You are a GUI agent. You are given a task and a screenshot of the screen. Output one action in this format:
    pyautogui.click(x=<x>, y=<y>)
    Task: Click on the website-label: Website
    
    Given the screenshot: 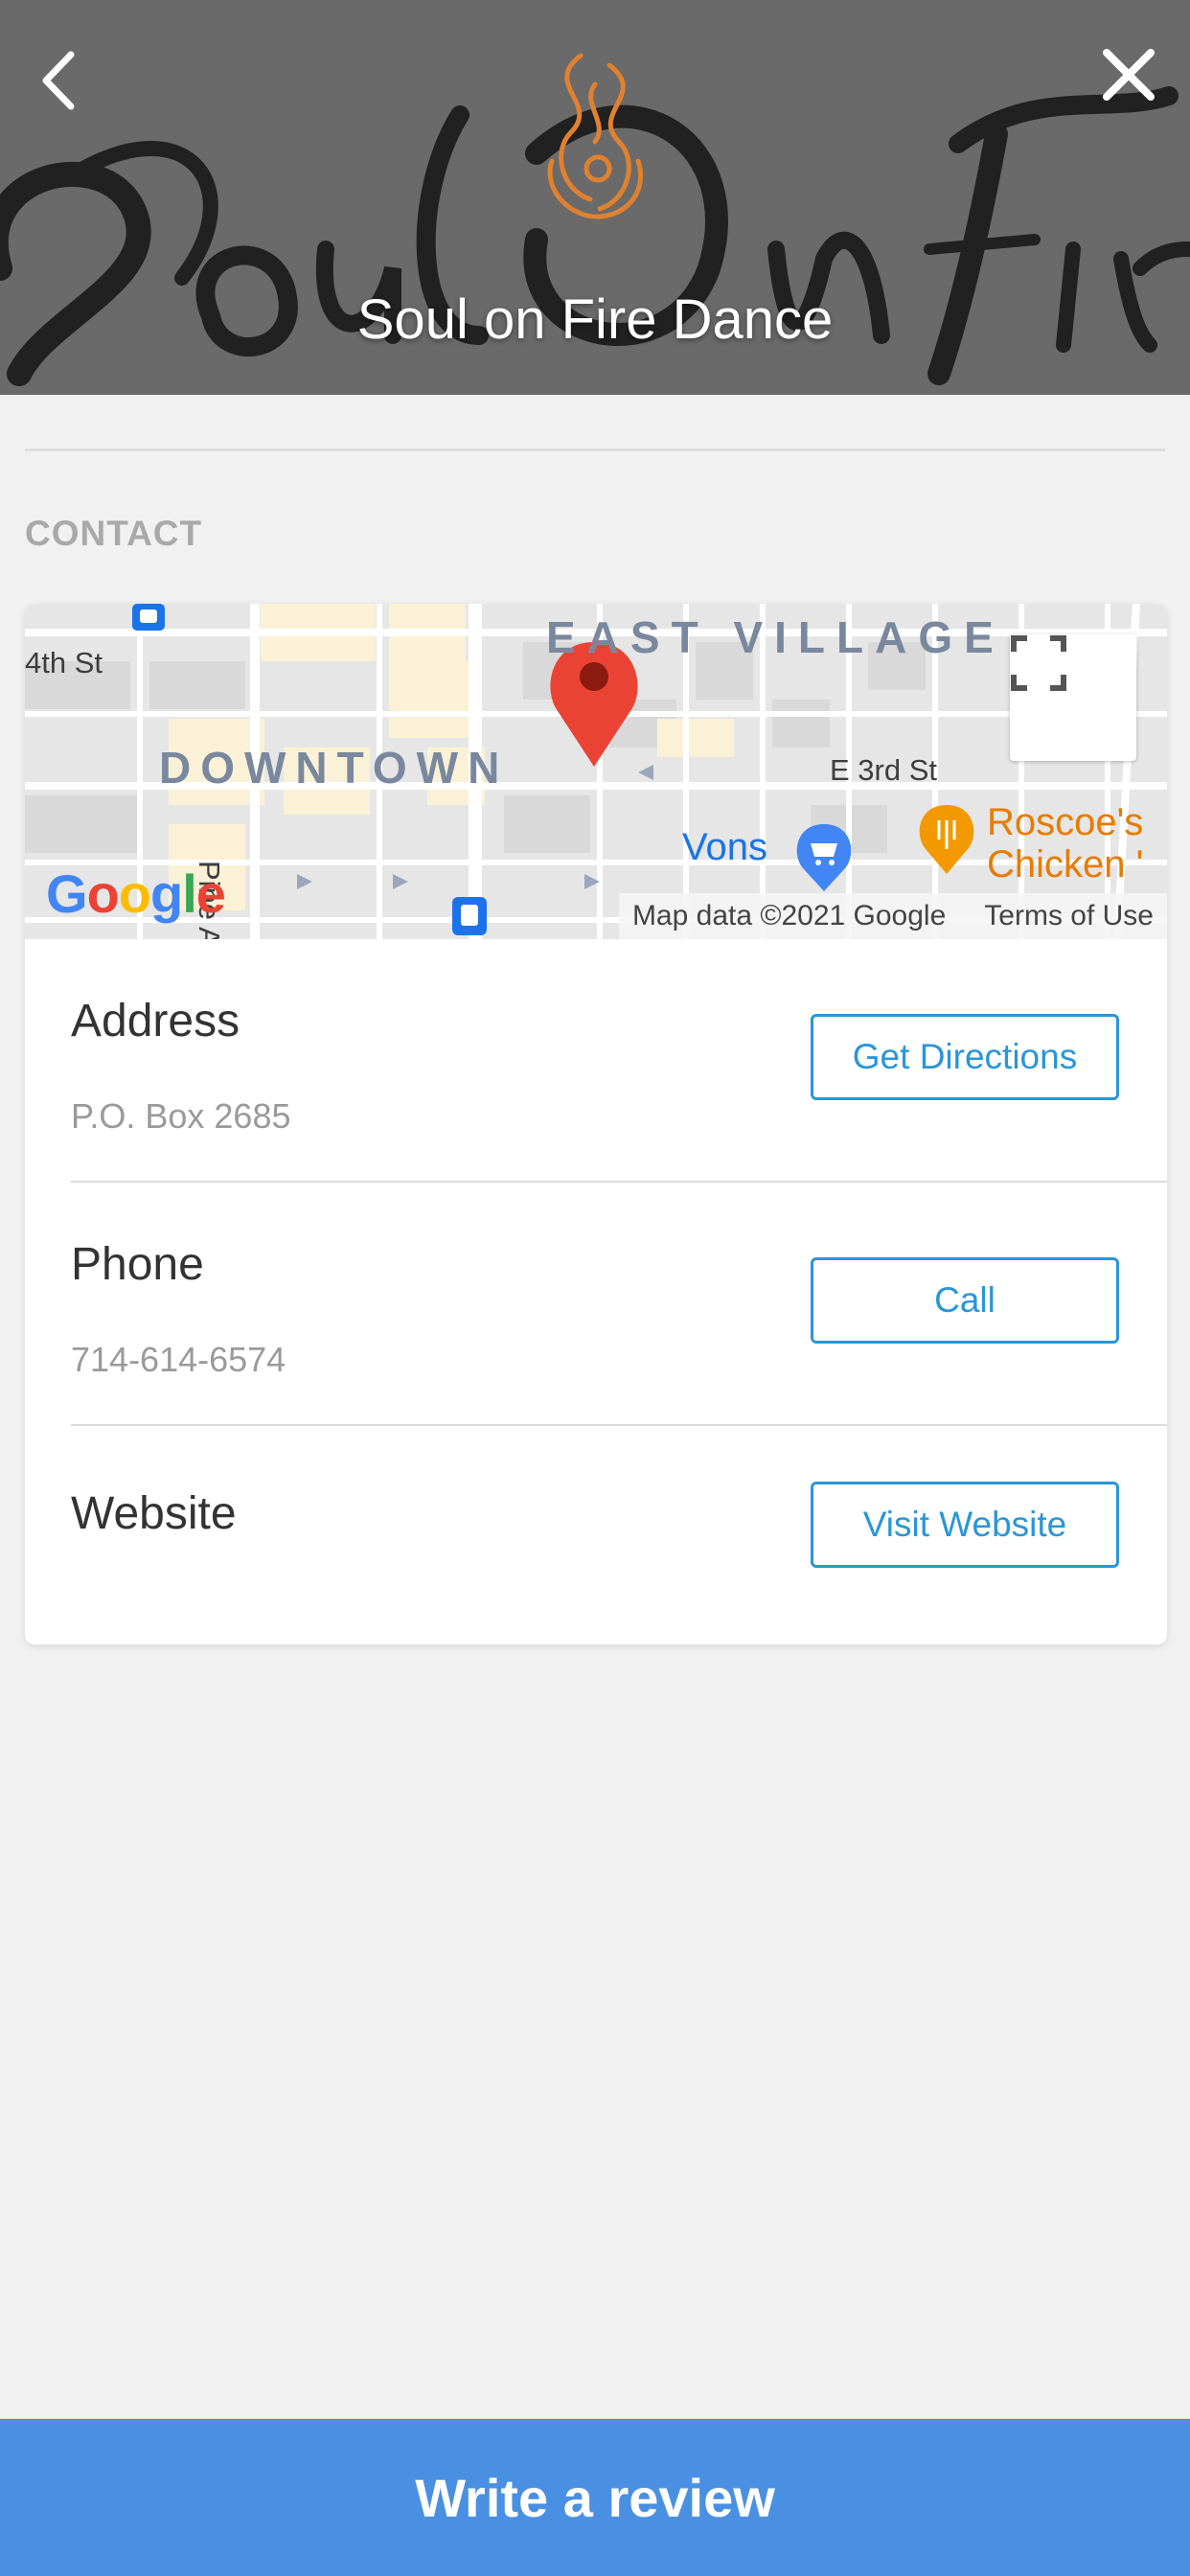 What is the action you would take?
    pyautogui.click(x=154, y=1513)
    